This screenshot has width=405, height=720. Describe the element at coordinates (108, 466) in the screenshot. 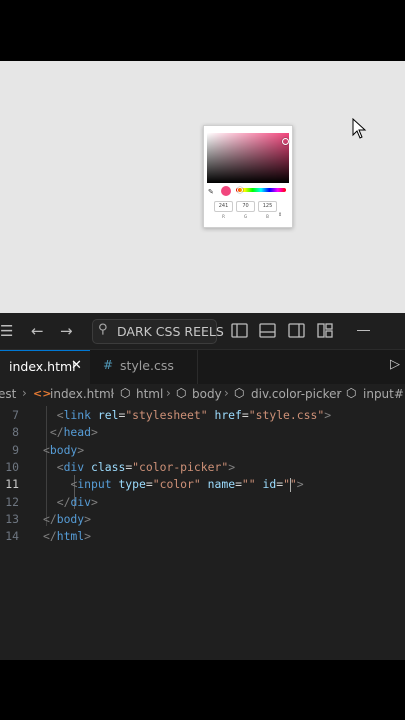

I see `code-token: class` at that location.